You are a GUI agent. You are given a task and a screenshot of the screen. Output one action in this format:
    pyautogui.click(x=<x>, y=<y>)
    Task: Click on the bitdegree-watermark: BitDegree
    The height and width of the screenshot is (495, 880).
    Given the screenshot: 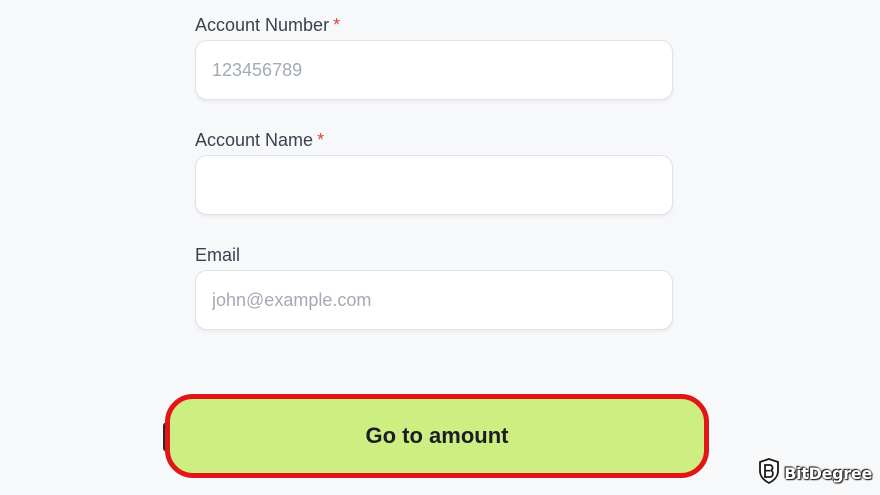 What is the action you would take?
    pyautogui.click(x=815, y=473)
    